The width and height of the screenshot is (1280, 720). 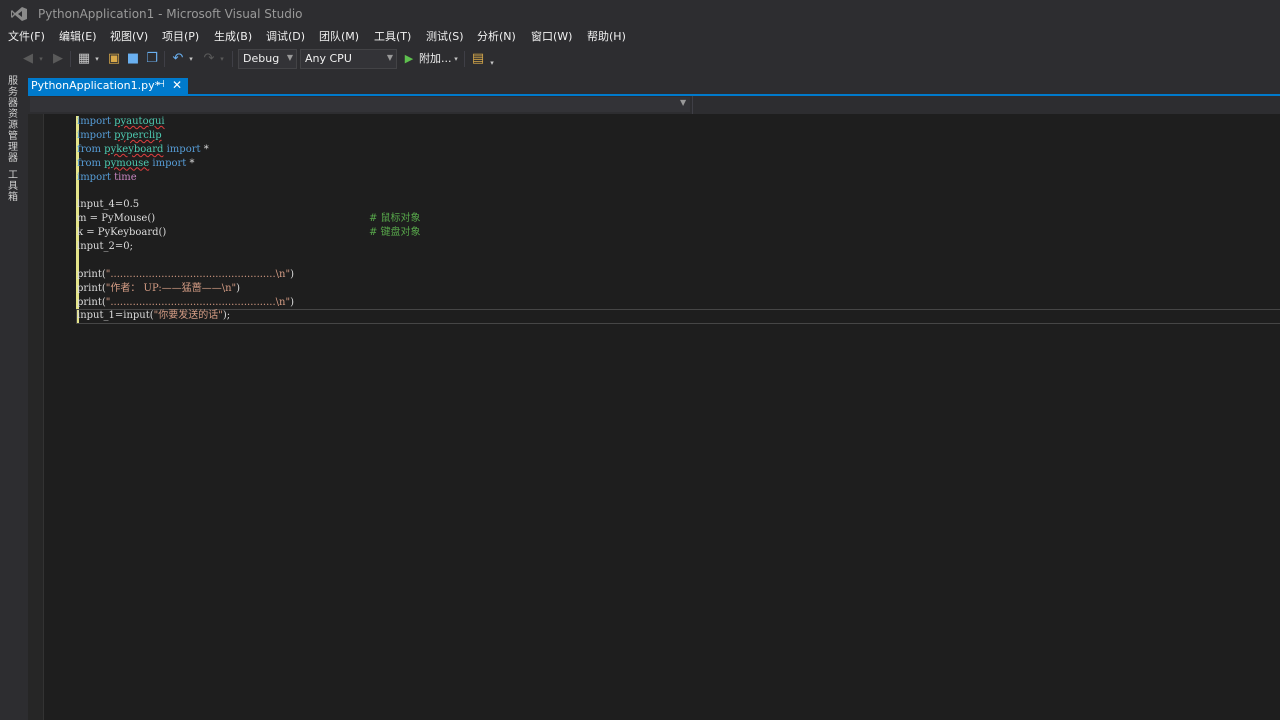 What do you see at coordinates (178, 59) in the screenshot?
I see `undo-icon: ↶` at bounding box center [178, 59].